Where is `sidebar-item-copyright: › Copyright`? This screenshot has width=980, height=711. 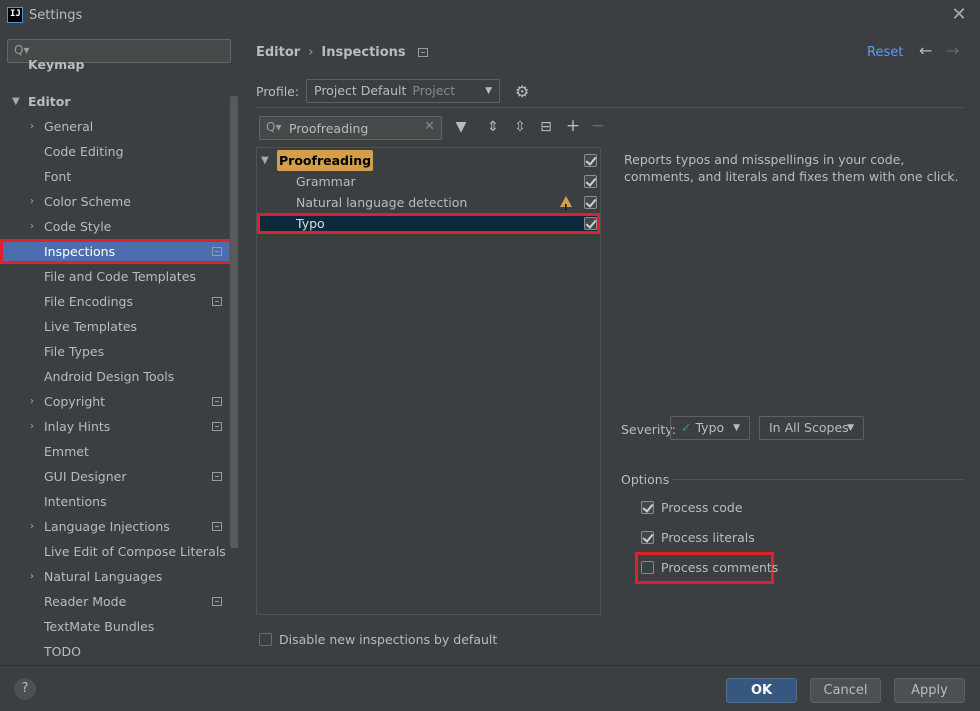
sidebar-item-copyright: › Copyright is located at coordinates (116, 401).